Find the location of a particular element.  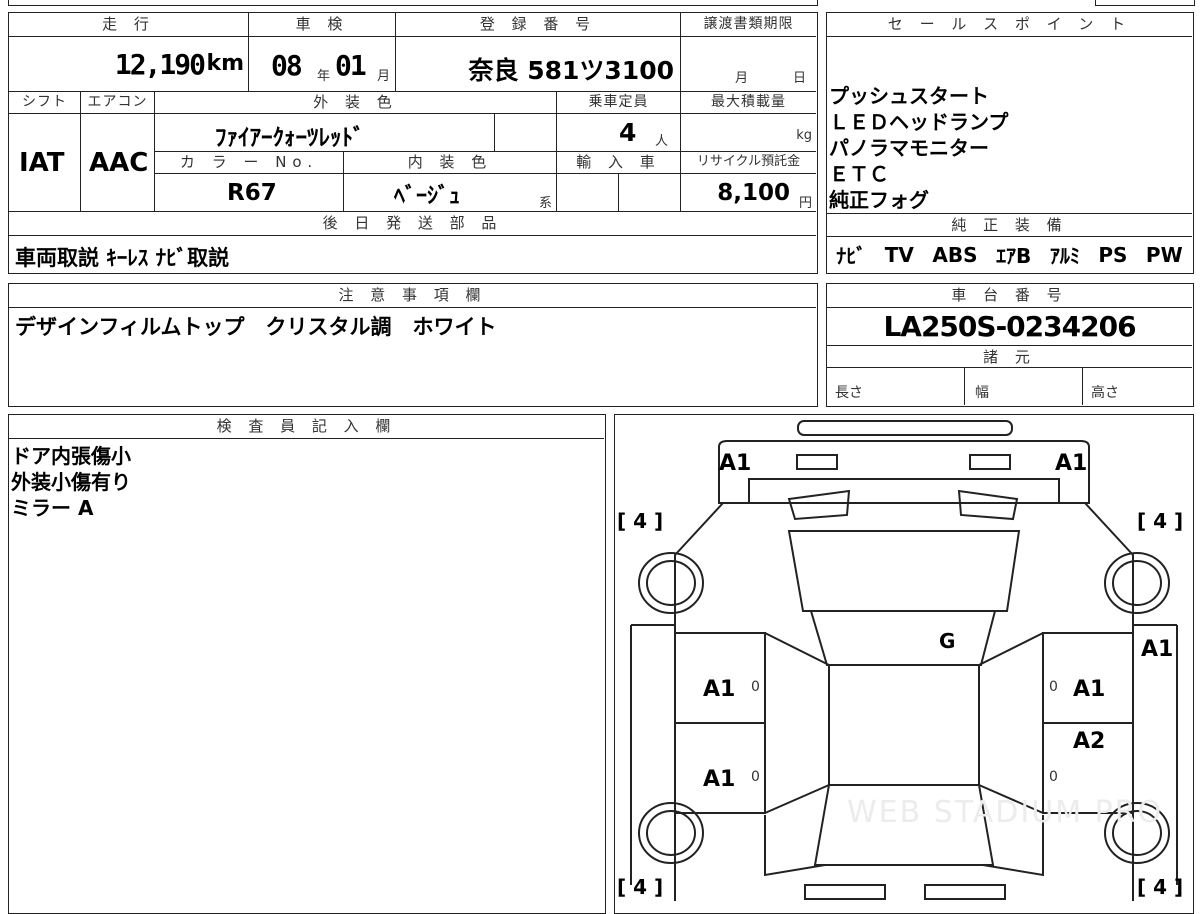

tire-front-left: [ 4 ] is located at coordinates (640, 521).